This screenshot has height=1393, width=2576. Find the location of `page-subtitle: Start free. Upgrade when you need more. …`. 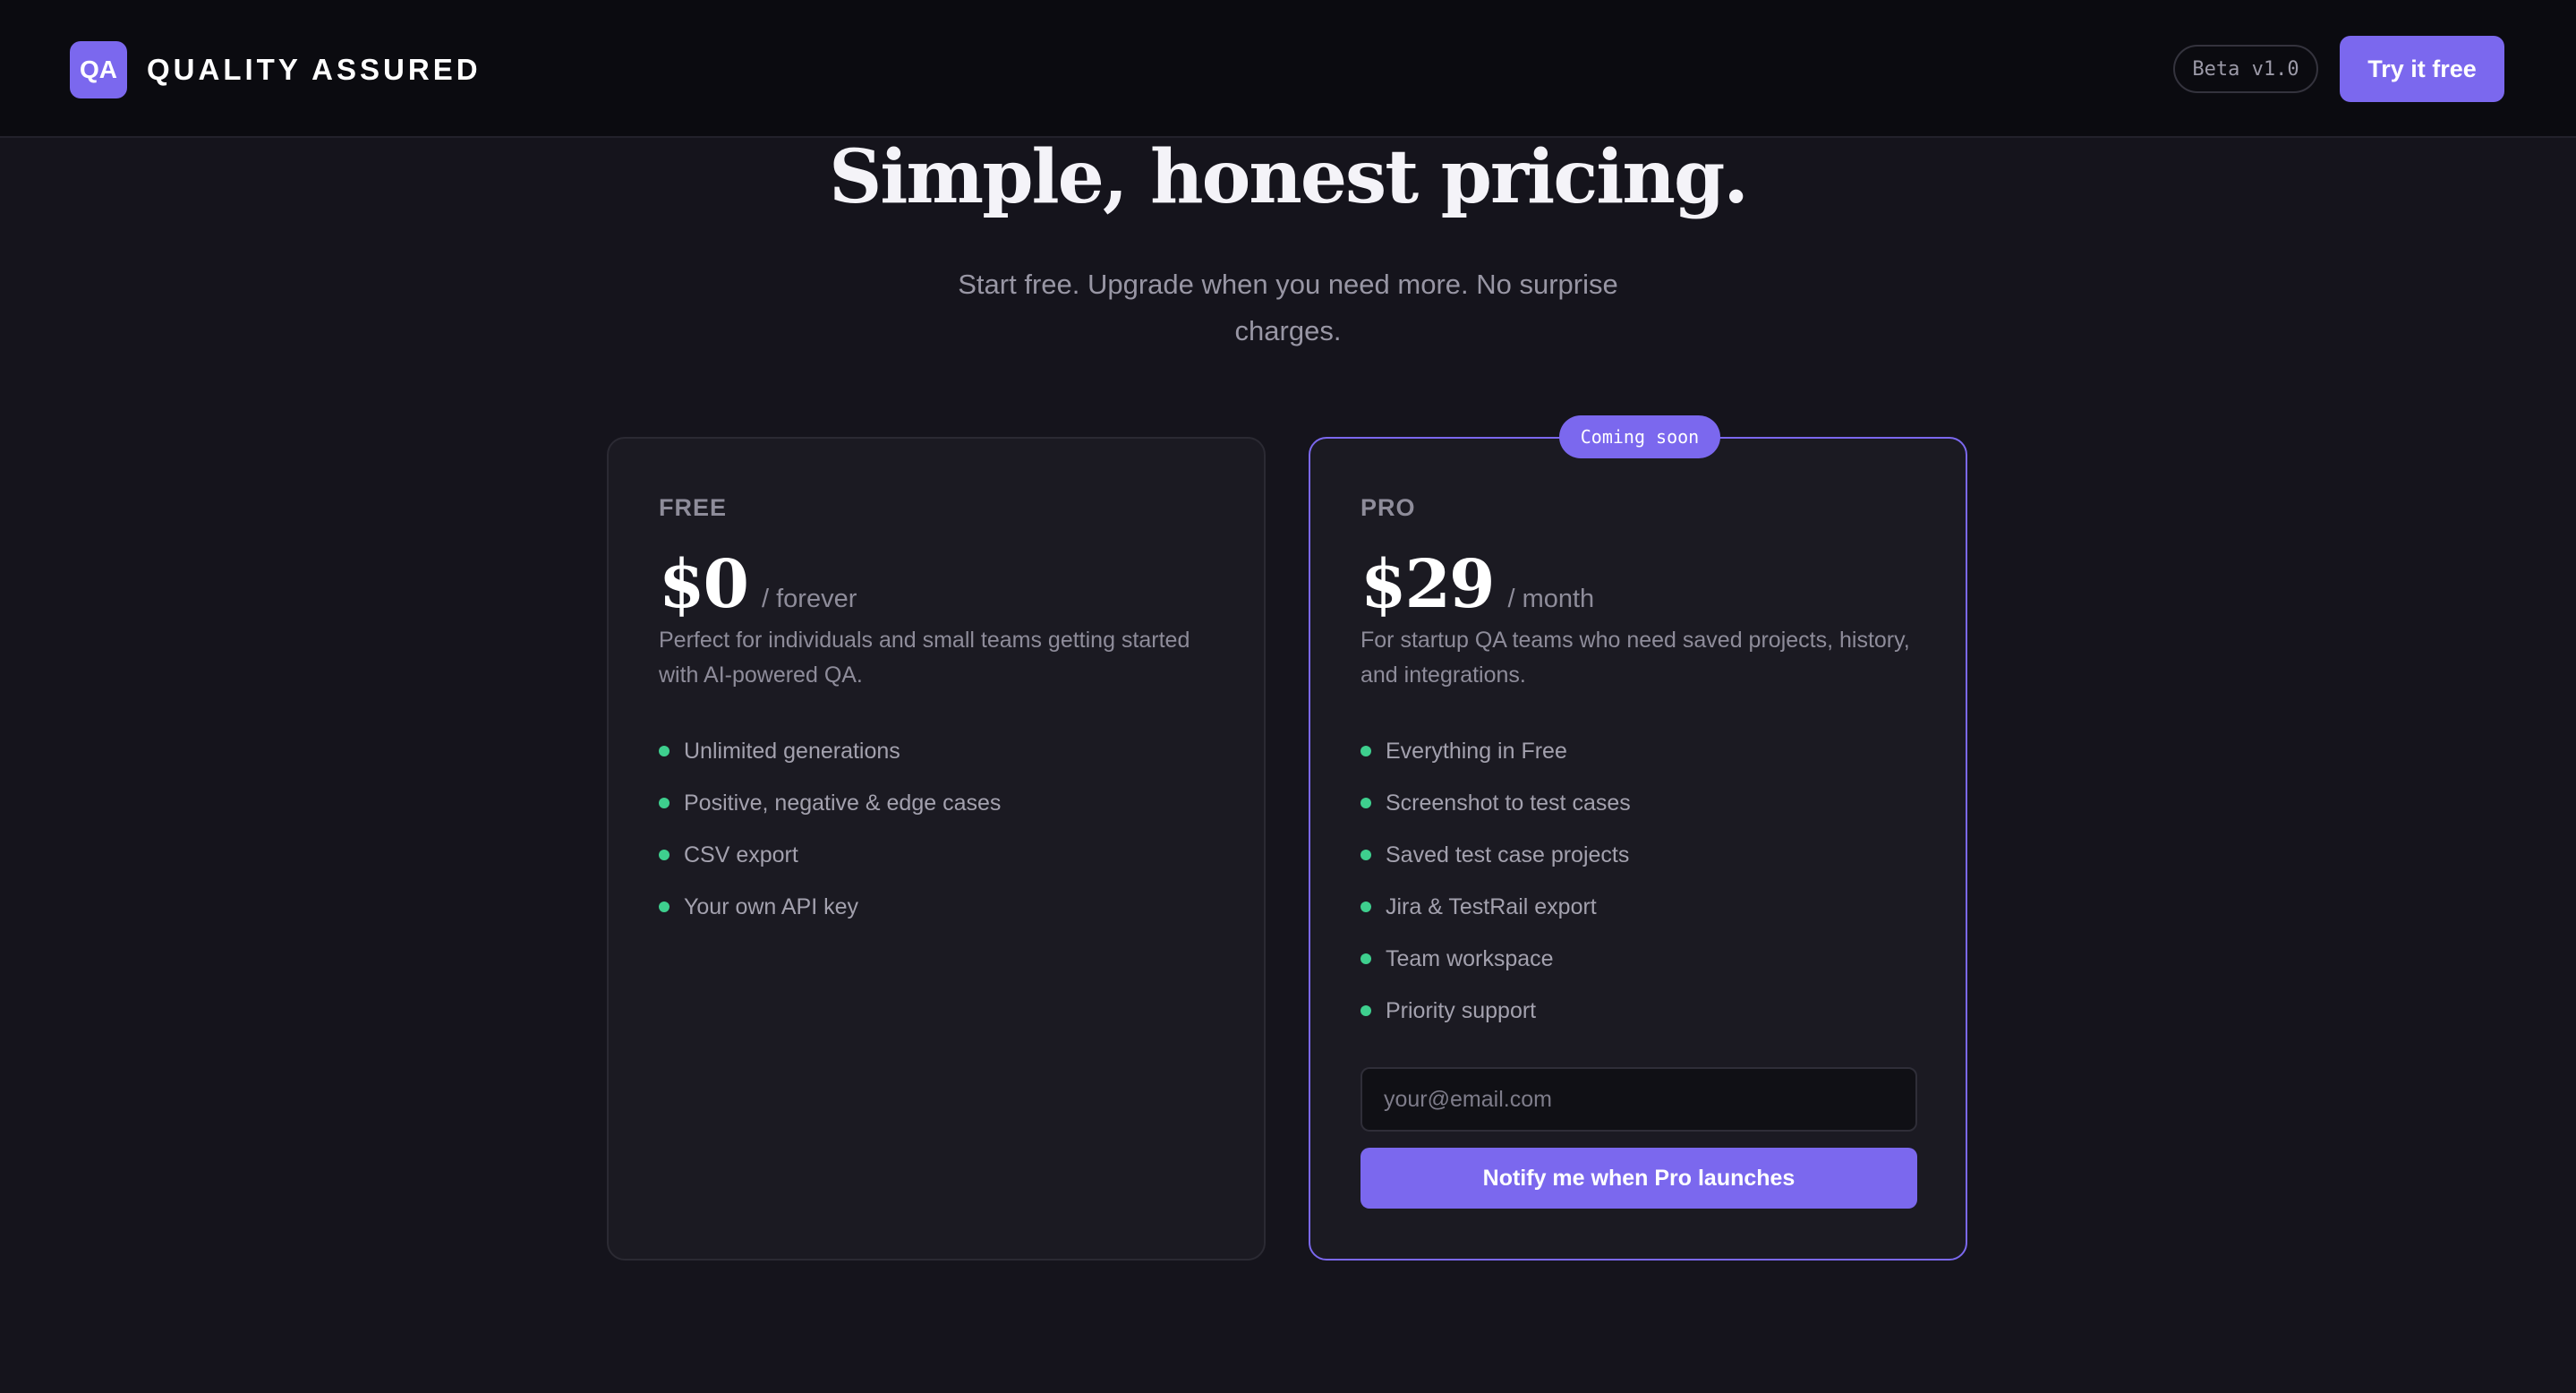

page-subtitle: Start free. Upgrade when you need more. … is located at coordinates (1288, 307).